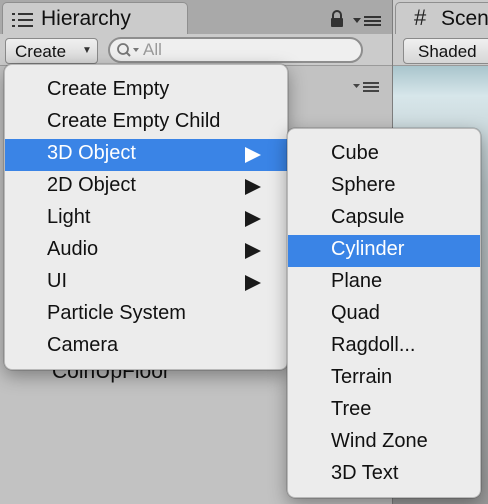 This screenshot has height=504, width=488. Describe the element at coordinates (351, 409) in the screenshot. I see `menu-item-label: Tree` at that location.